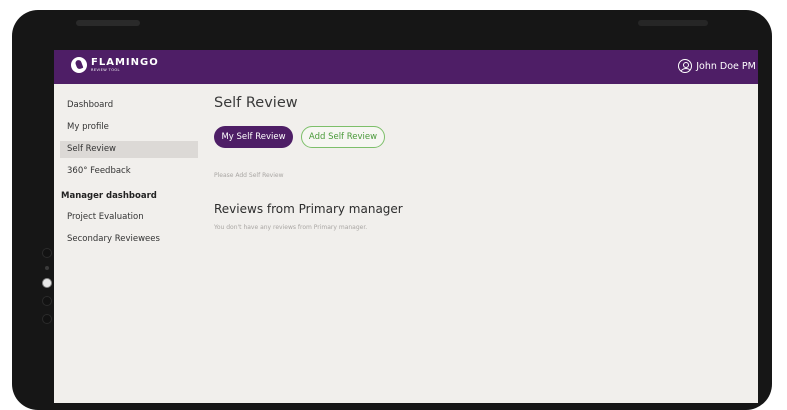  Describe the element at coordinates (129, 105) in the screenshot. I see `sidebar-item-dashboard: Dashboard` at that location.